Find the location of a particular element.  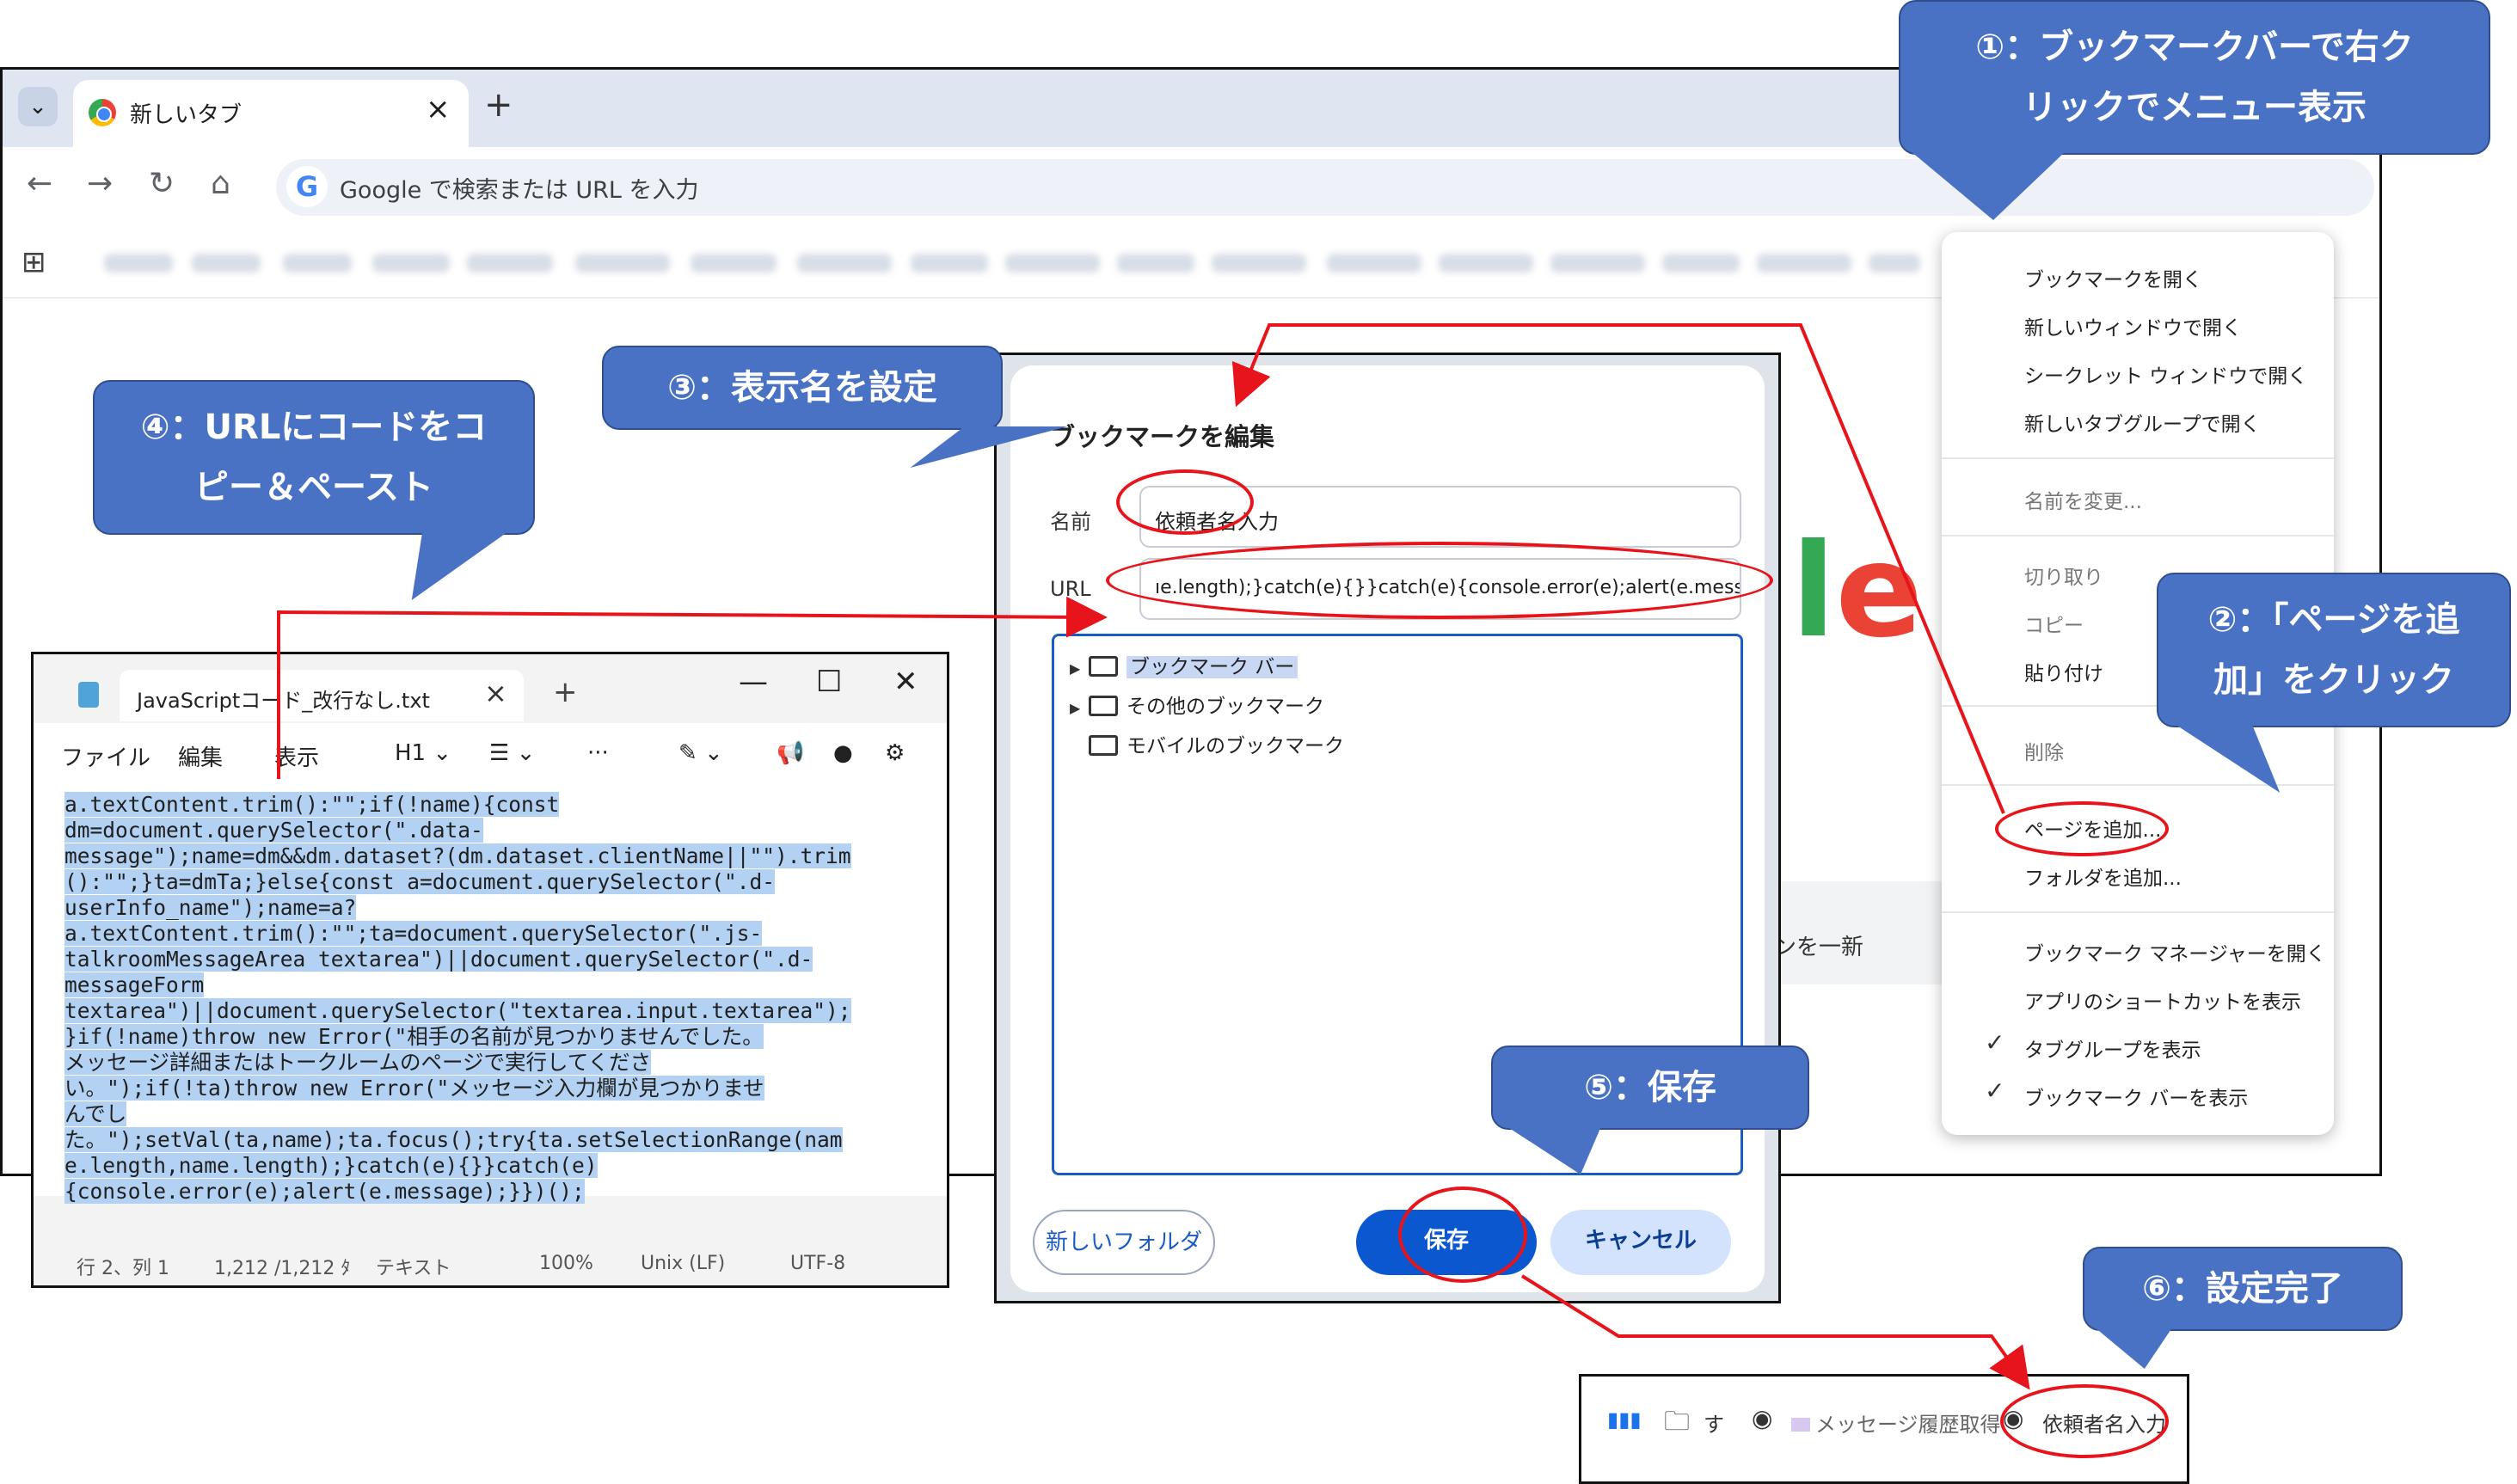

highlight-save-ring is located at coordinates (1462, 1235).